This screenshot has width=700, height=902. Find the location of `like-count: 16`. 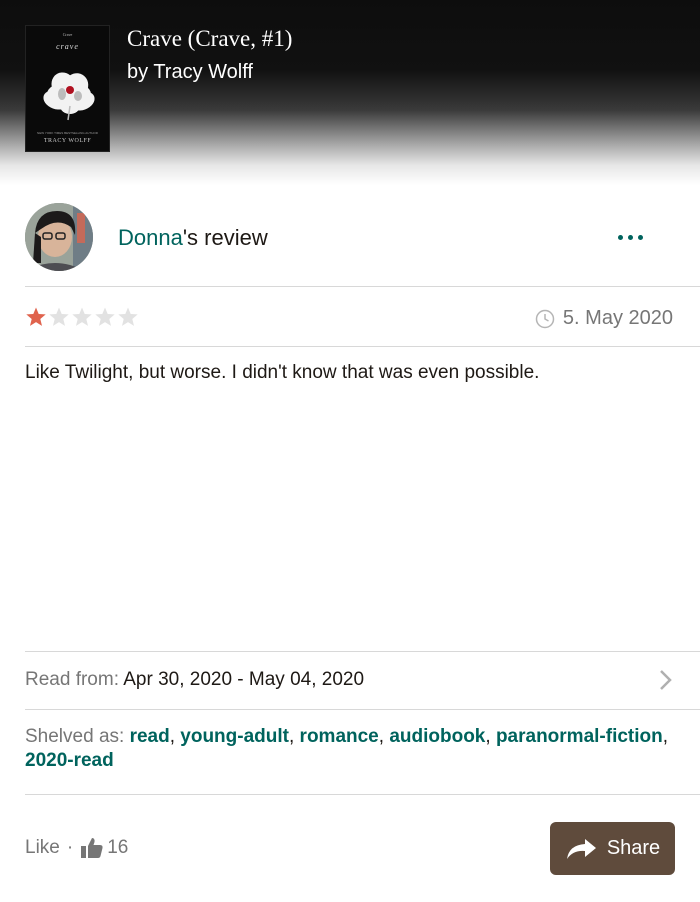

like-count: 16 is located at coordinates (118, 847).